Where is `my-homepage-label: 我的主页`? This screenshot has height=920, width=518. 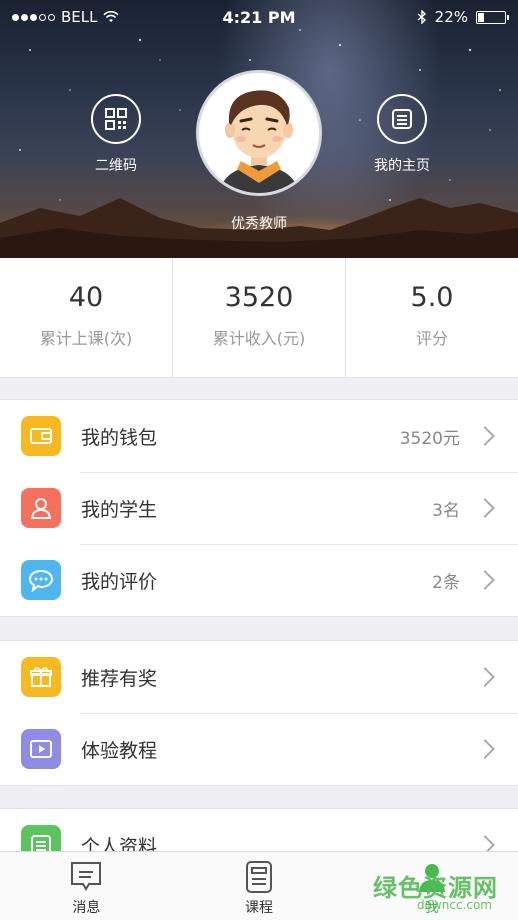 my-homepage-label: 我的主页 is located at coordinates (402, 165).